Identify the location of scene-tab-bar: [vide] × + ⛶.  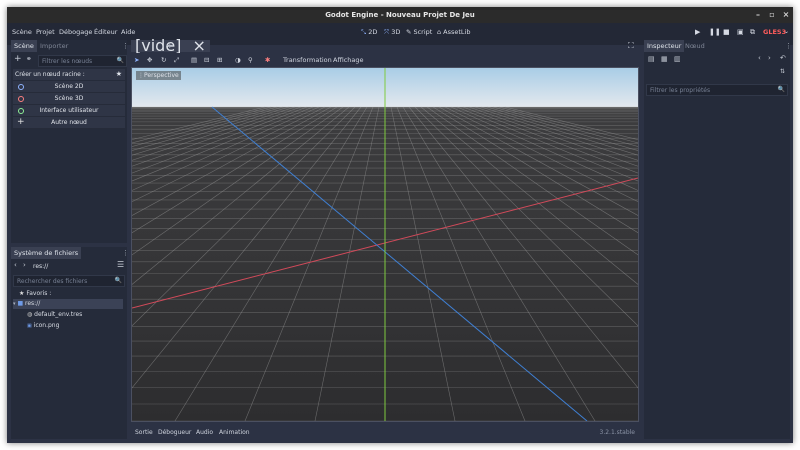
(386, 46).